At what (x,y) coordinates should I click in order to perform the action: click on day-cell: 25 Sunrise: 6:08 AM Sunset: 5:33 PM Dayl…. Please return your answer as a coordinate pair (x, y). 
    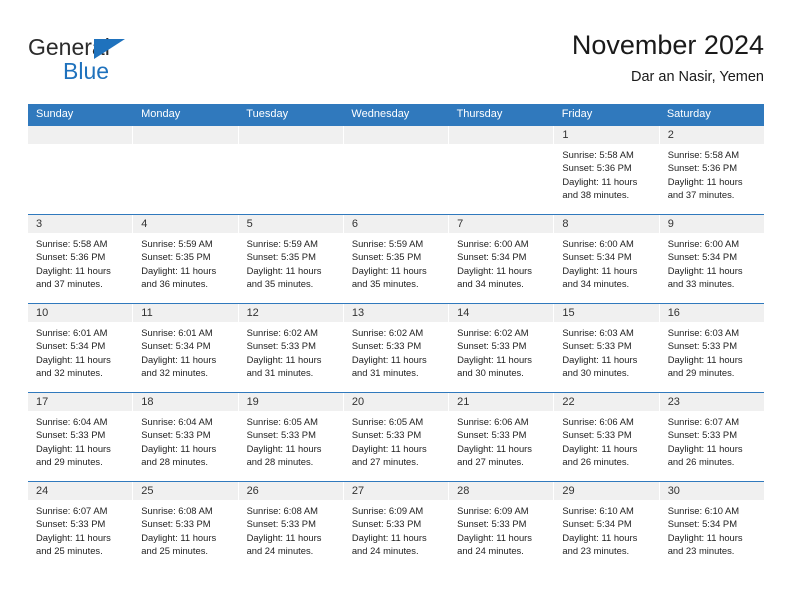
    Looking at the image, I should click on (186, 526).